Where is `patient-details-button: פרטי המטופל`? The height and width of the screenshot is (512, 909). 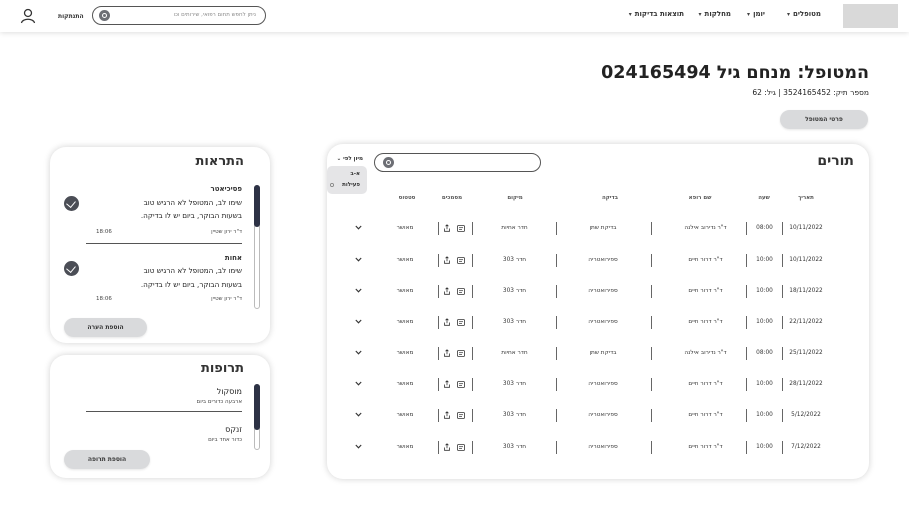
patient-details-button: פרטי המטופל is located at coordinates (824, 119).